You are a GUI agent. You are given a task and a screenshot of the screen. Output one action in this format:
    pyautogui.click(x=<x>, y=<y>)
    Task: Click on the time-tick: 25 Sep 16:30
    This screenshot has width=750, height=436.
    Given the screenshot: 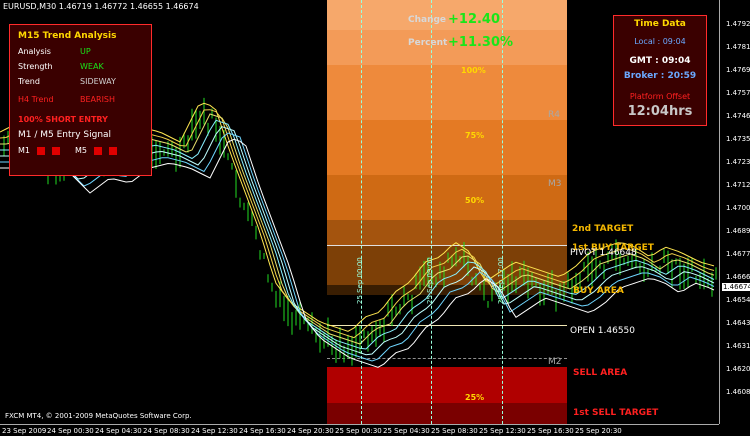 What is the action you would take?
    pyautogui.click(x=550, y=431)
    